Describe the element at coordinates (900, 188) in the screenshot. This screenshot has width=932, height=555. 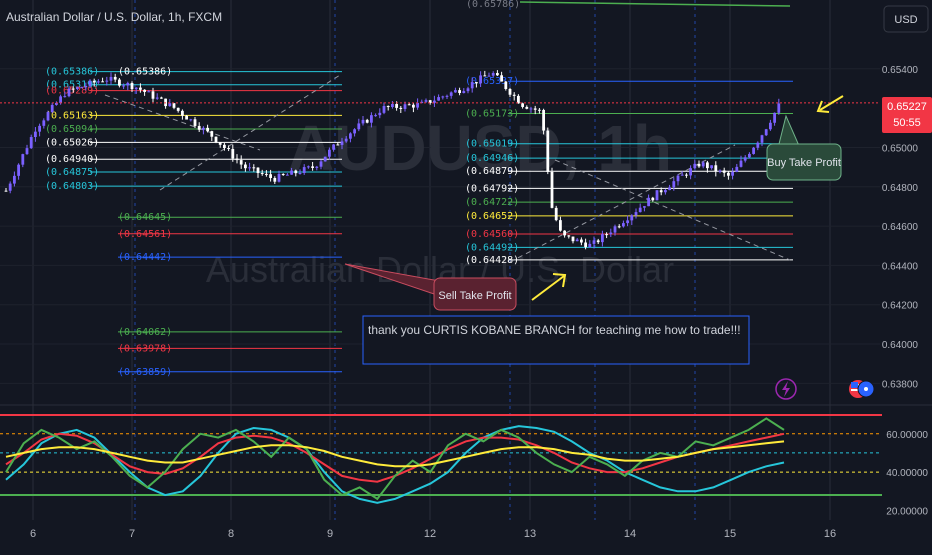
I see `price-tick-label: 0.64800` at that location.